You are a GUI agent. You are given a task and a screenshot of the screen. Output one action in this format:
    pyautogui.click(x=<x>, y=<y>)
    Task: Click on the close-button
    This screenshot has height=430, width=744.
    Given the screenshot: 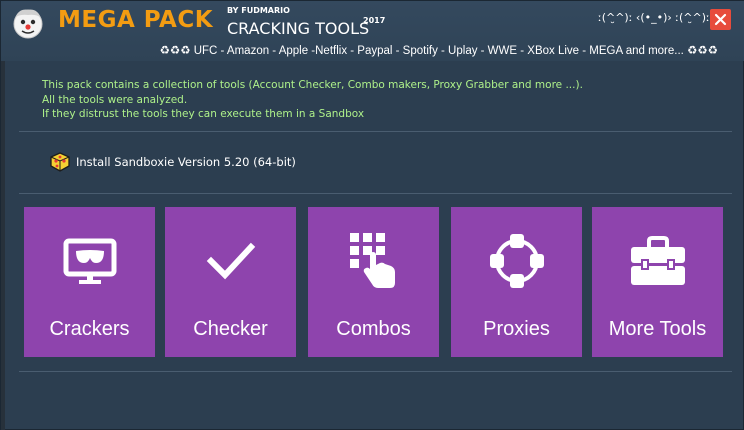 What is the action you would take?
    pyautogui.click(x=720, y=19)
    